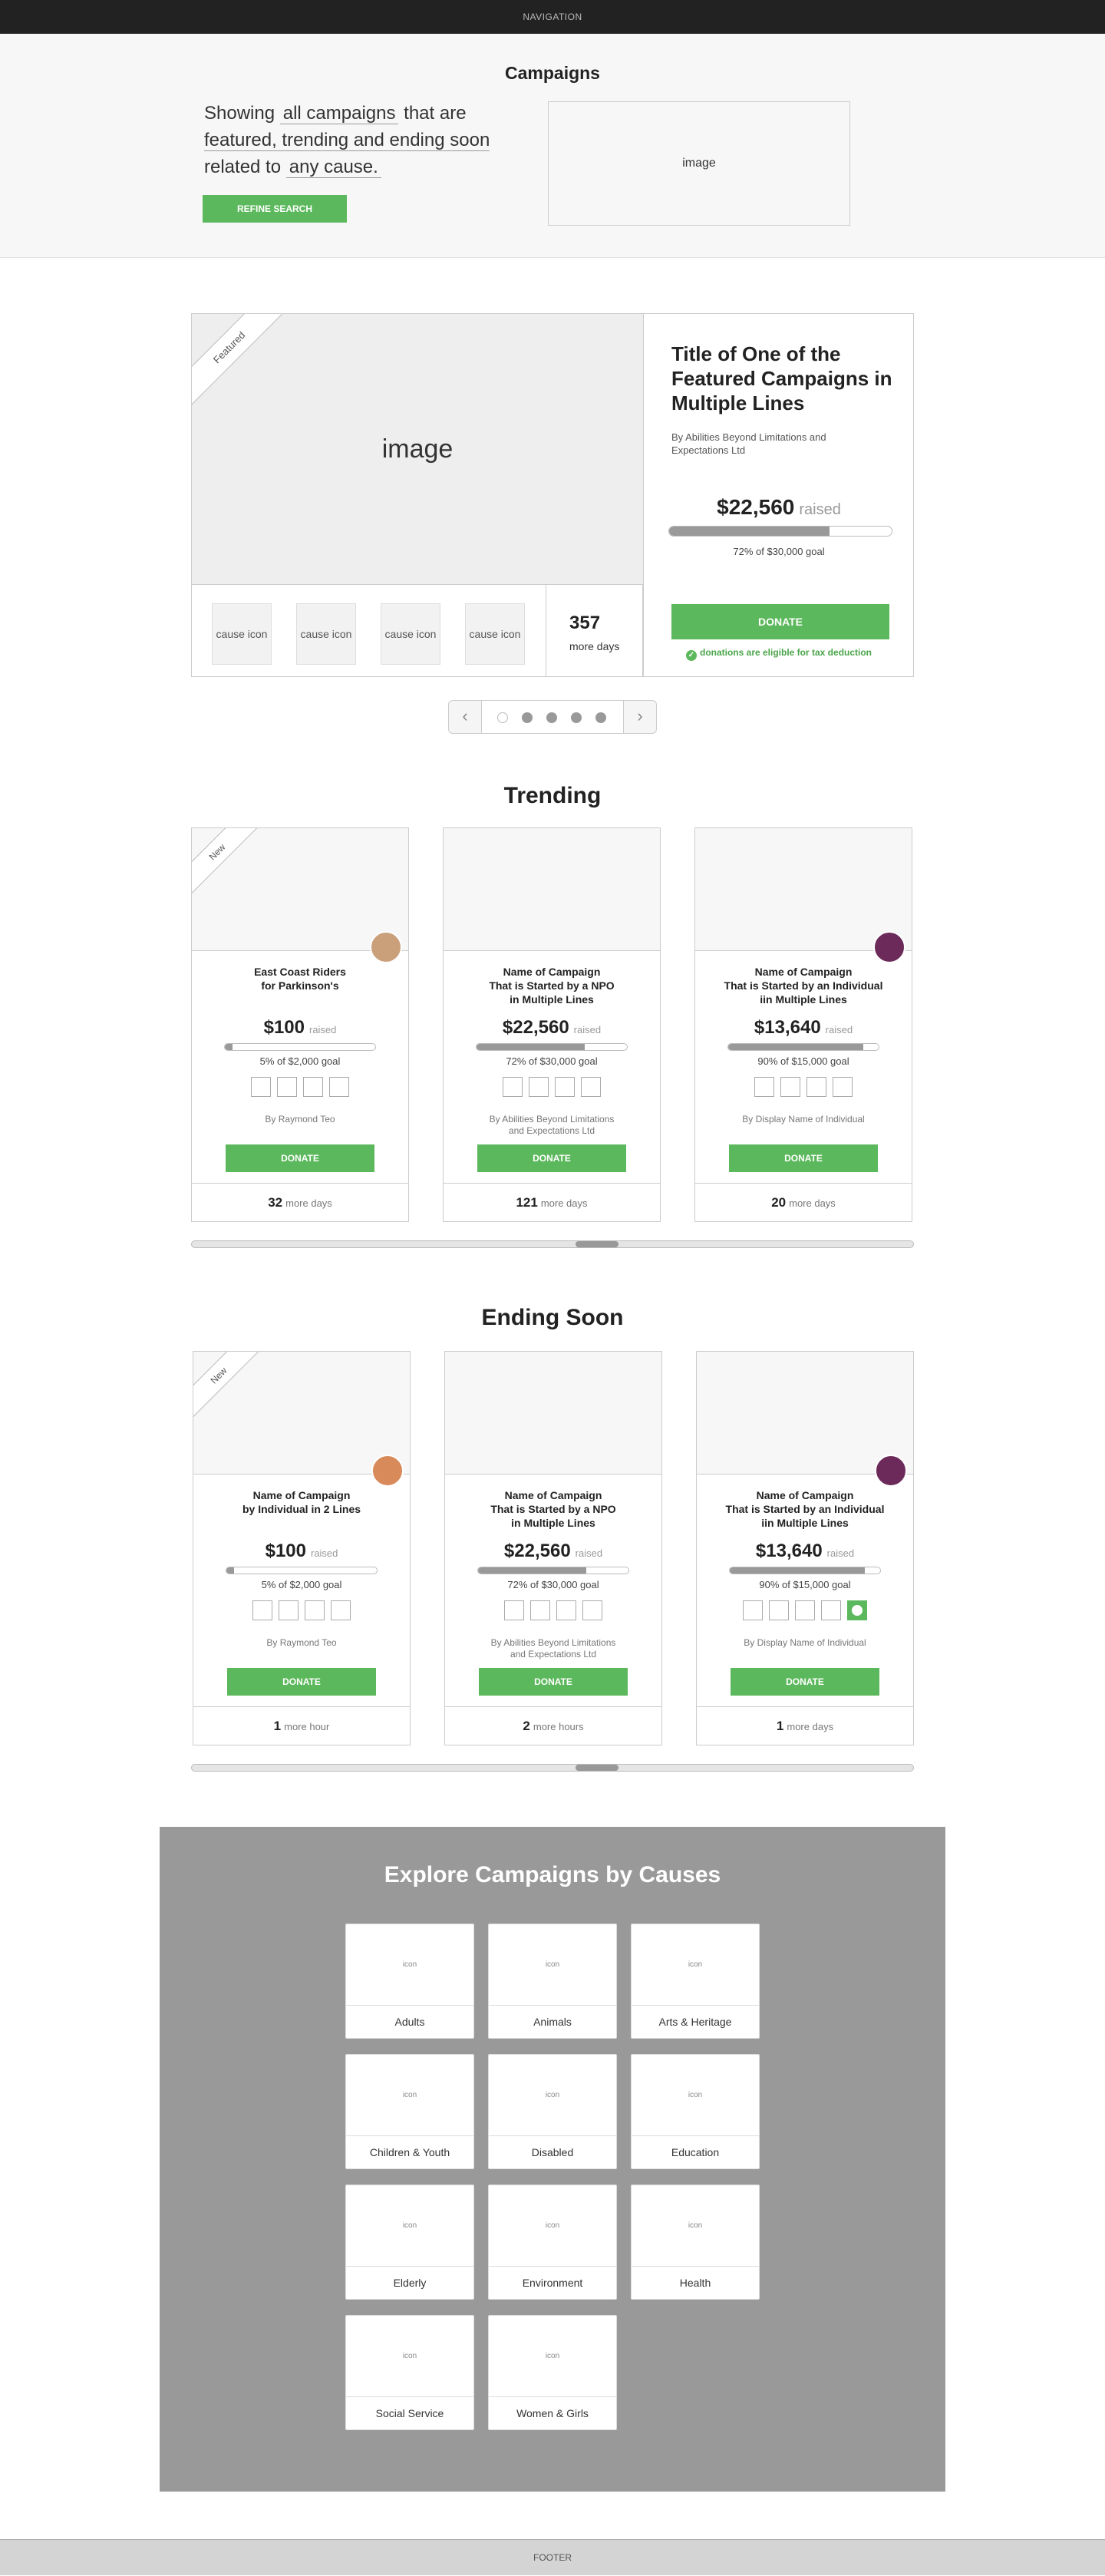 This screenshot has height=2576, width=1105. What do you see at coordinates (418, 449) in the screenshot?
I see `featured-image: Featured image` at bounding box center [418, 449].